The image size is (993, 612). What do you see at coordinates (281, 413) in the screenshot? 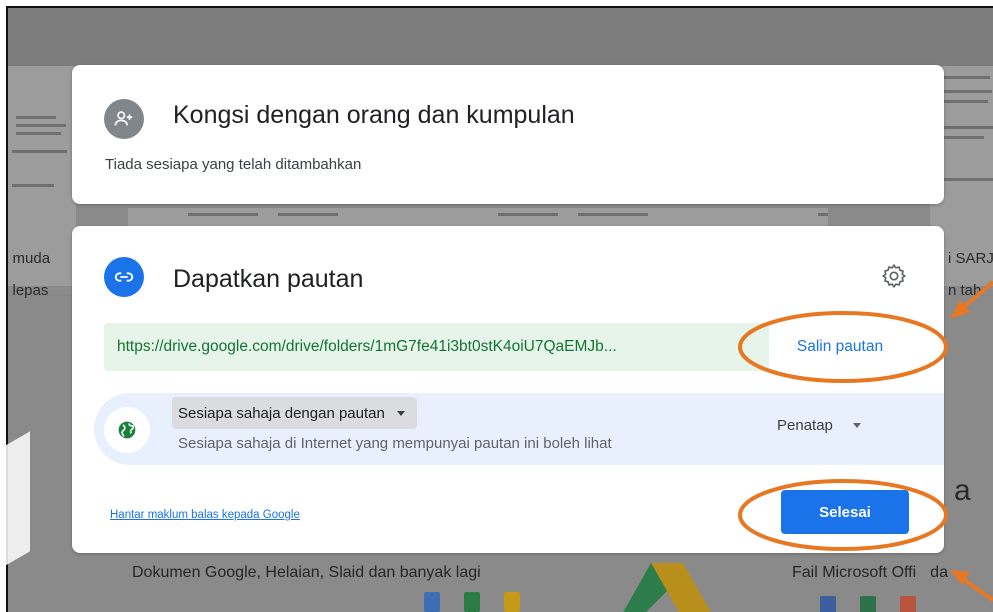
I see `access-level-label: Sesiapa sahaja dengan pautan` at bounding box center [281, 413].